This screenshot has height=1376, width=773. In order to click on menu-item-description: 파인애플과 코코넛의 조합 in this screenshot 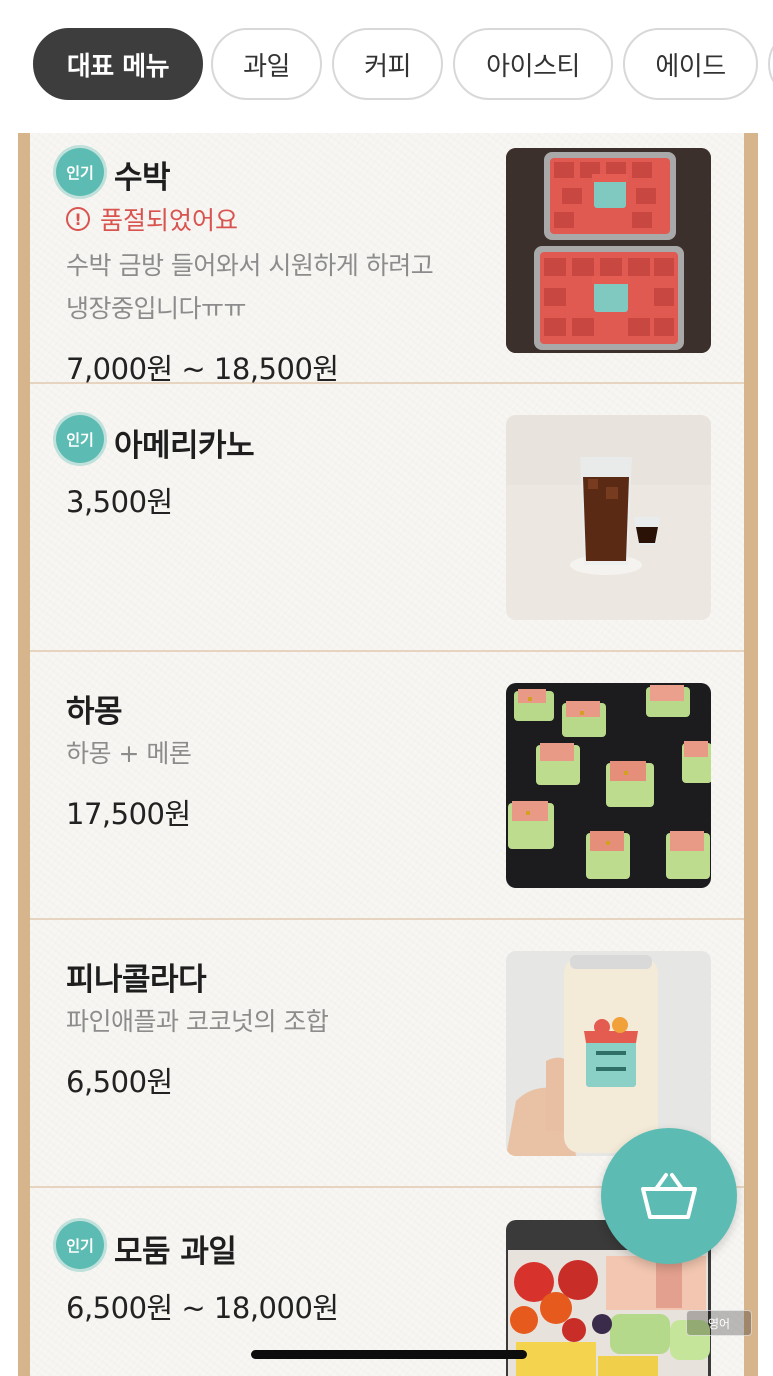, I will do `click(276, 1021)`.